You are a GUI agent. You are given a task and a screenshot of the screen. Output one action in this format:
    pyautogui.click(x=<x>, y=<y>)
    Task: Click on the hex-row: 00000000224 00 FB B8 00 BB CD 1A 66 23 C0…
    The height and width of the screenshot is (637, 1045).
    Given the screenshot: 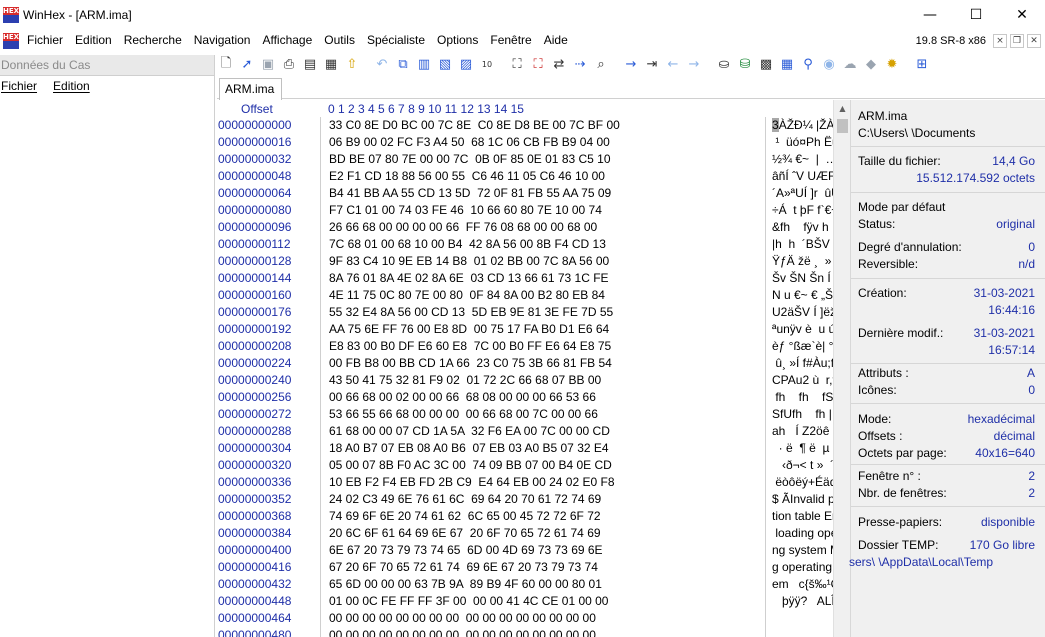 What is the action you would take?
    pyautogui.click(x=524, y=363)
    